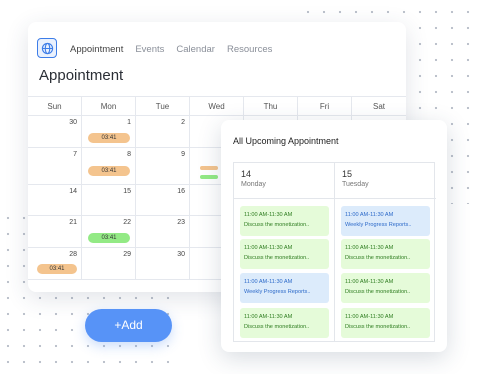 The width and height of the screenshot is (480, 374). I want to click on day-cell: 2, so click(163, 131).